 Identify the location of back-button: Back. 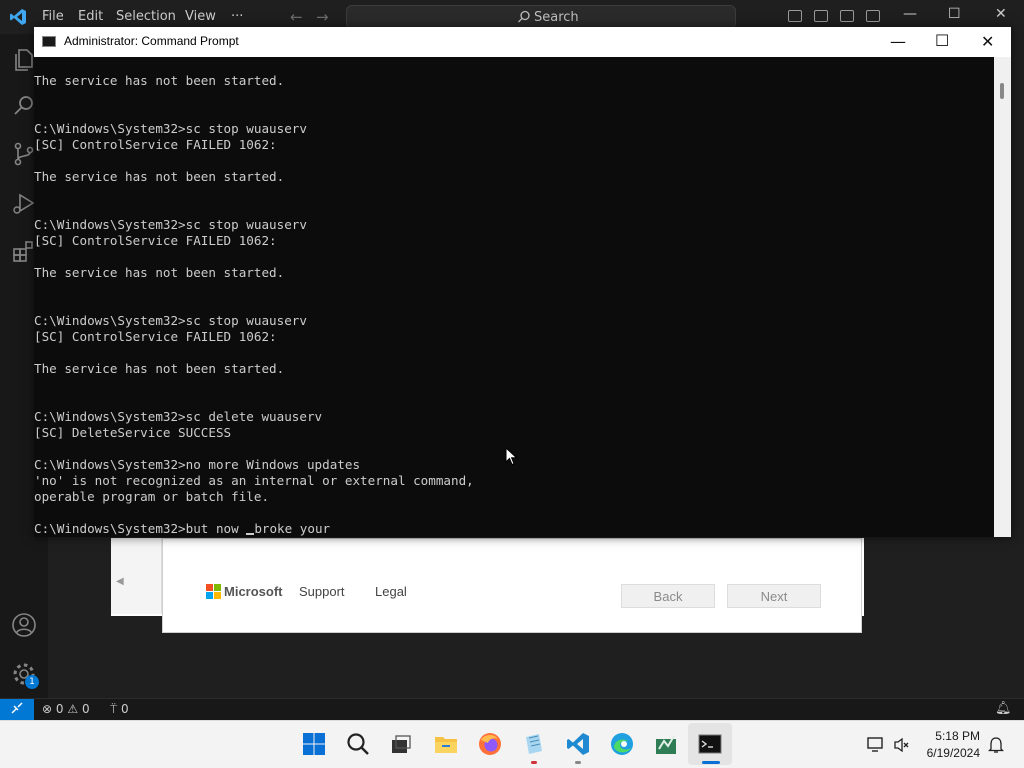
(668, 596).